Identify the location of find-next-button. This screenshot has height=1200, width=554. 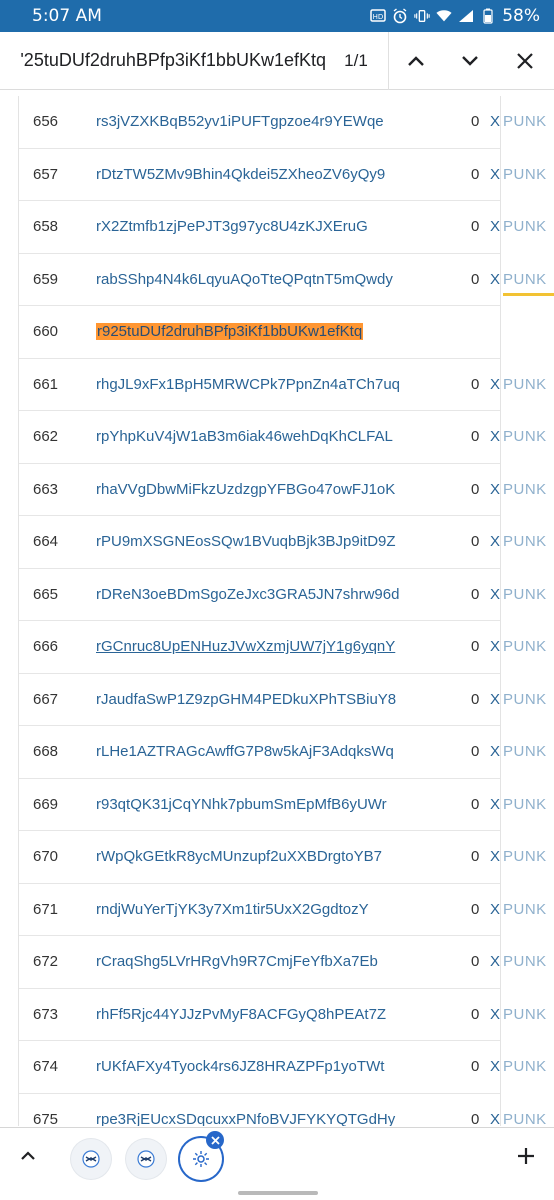
(470, 61).